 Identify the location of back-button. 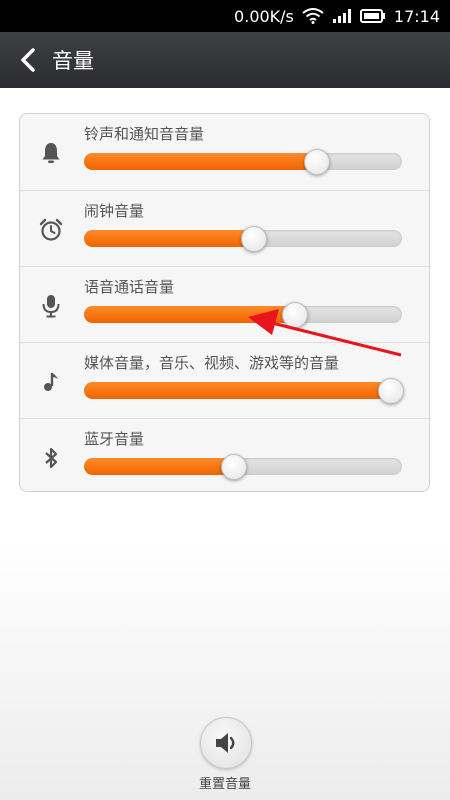
(28, 60).